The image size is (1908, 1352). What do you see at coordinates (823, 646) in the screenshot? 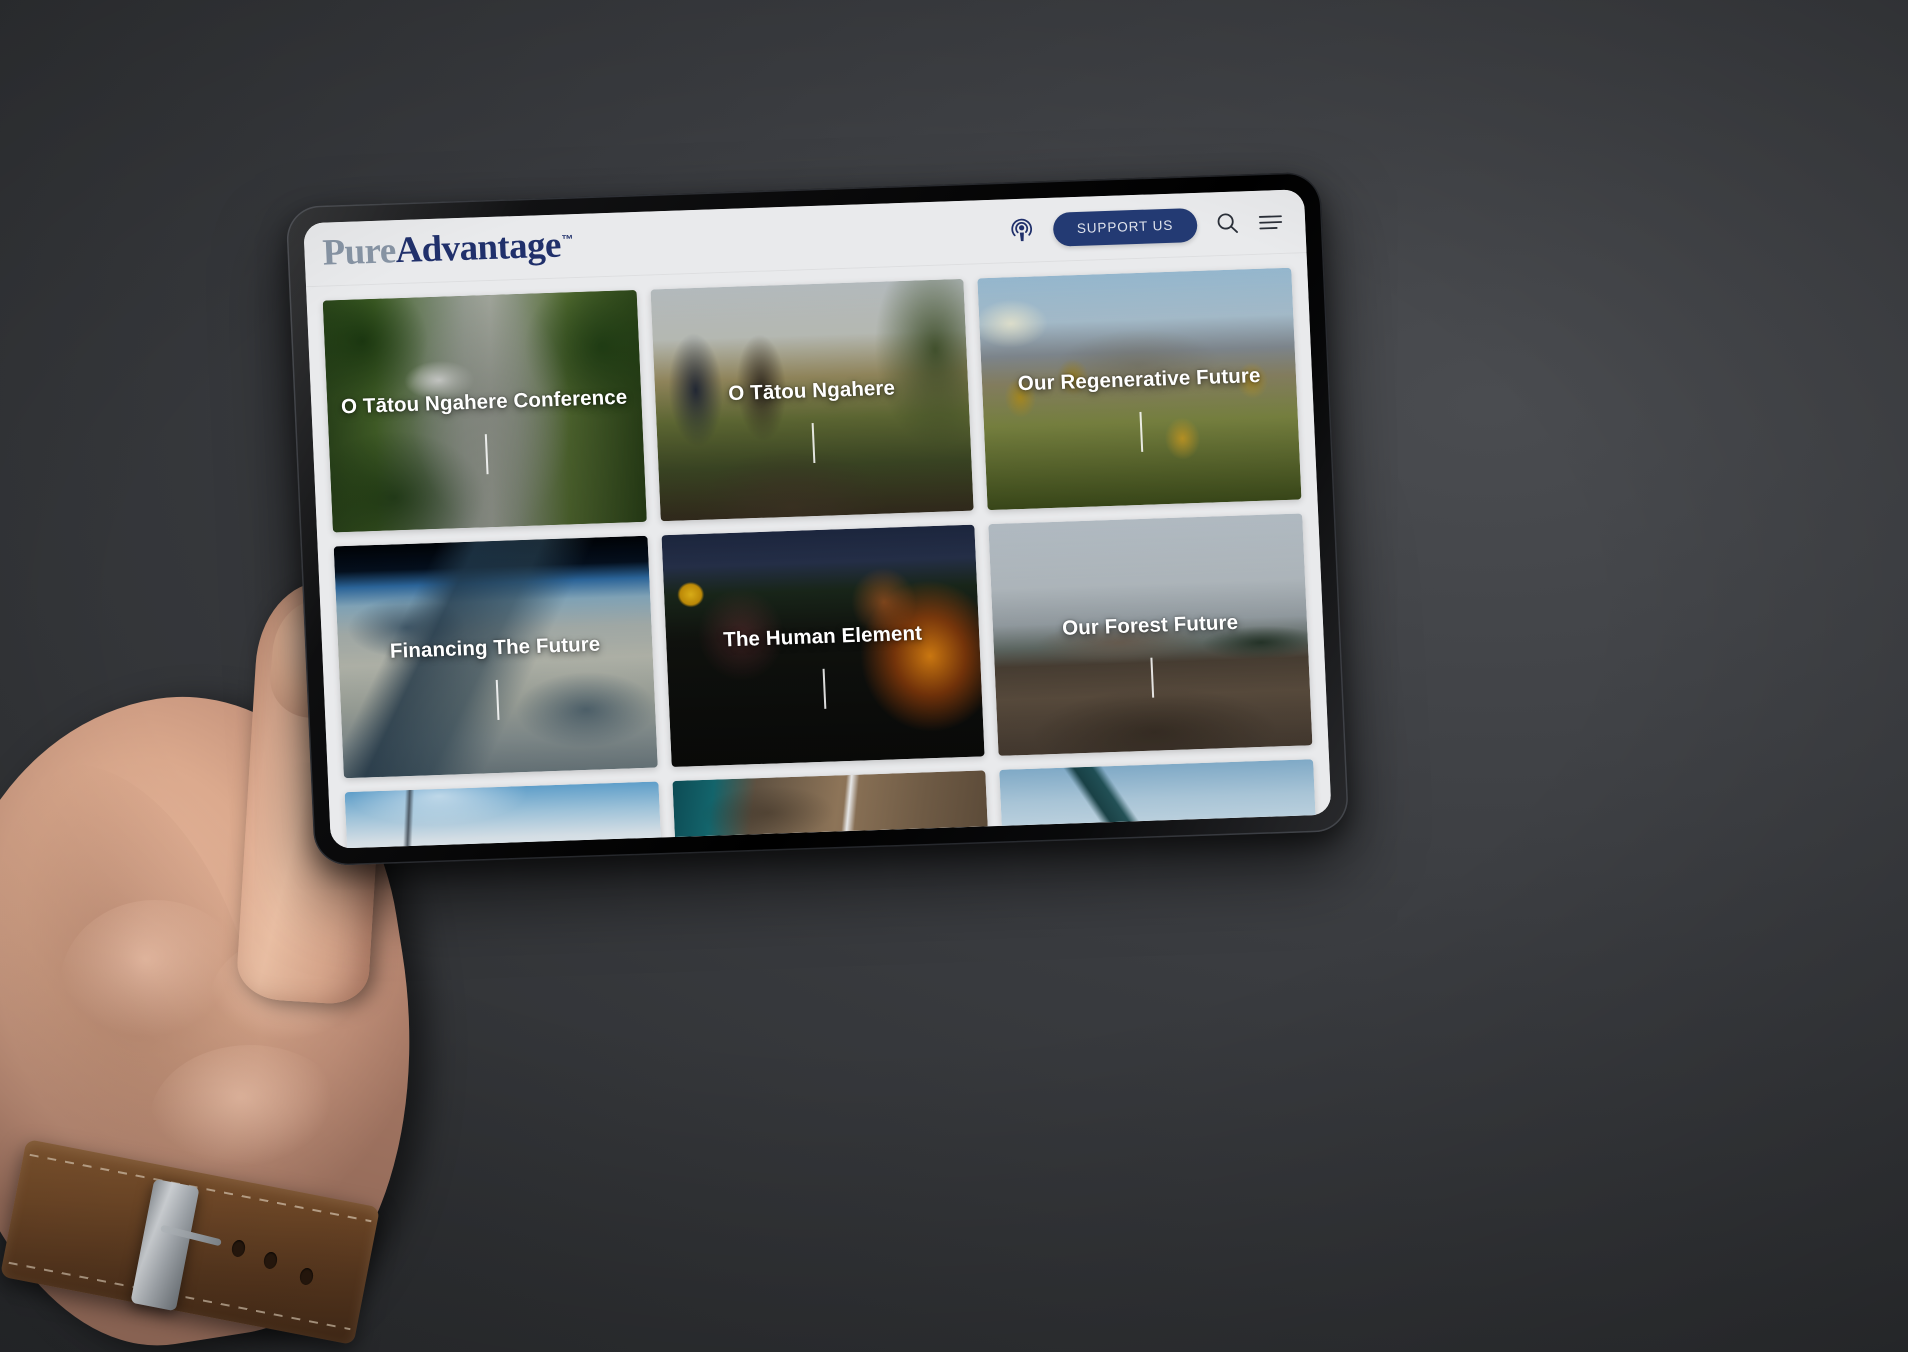
I see `card-the-human-element: The Human Element` at bounding box center [823, 646].